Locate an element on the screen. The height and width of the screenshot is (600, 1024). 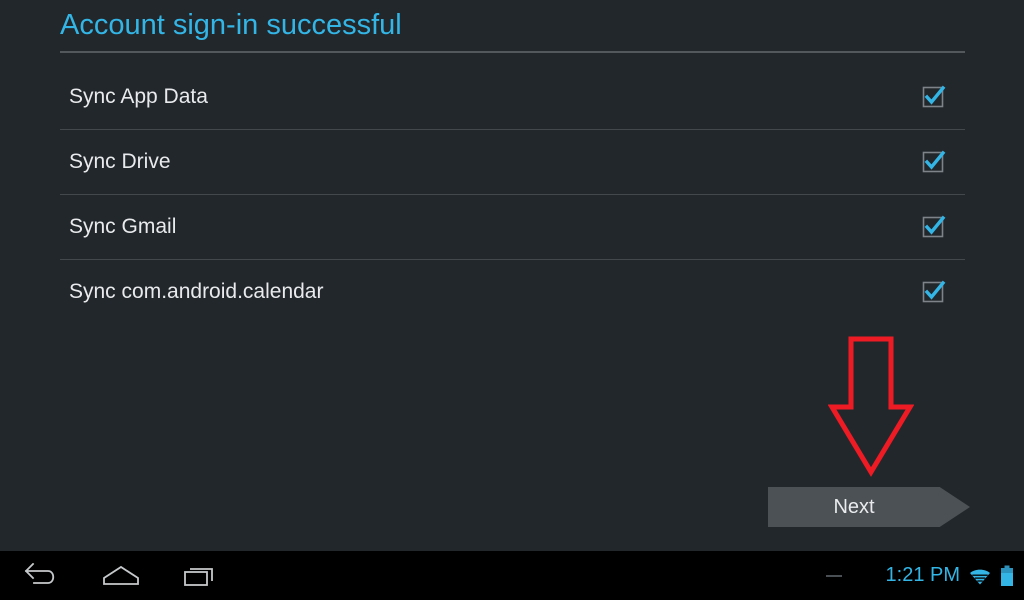
list-item: Sync com.android.calendar is located at coordinates (512, 291).